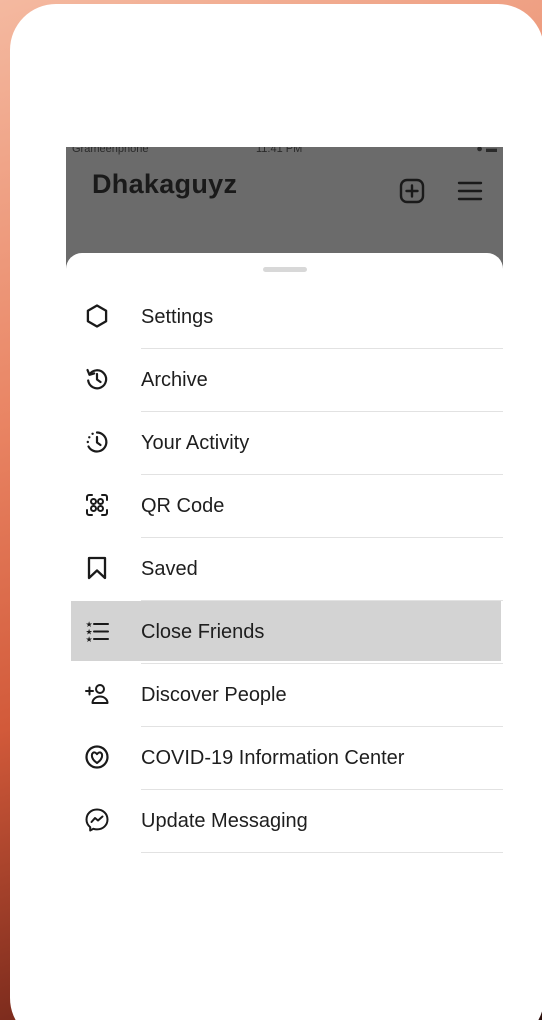  Describe the element at coordinates (174, 380) in the screenshot. I see `menu-item-label: Archive` at that location.